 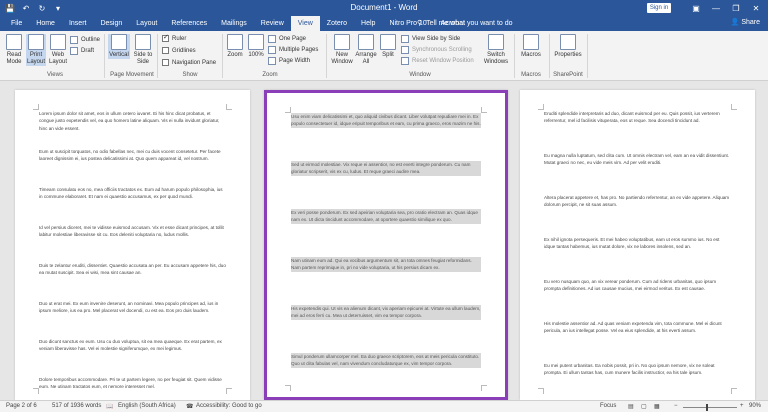 What do you see at coordinates (437, 61) in the screenshot?
I see `reset-window-position-button: Reset Window Position` at bounding box center [437, 61].